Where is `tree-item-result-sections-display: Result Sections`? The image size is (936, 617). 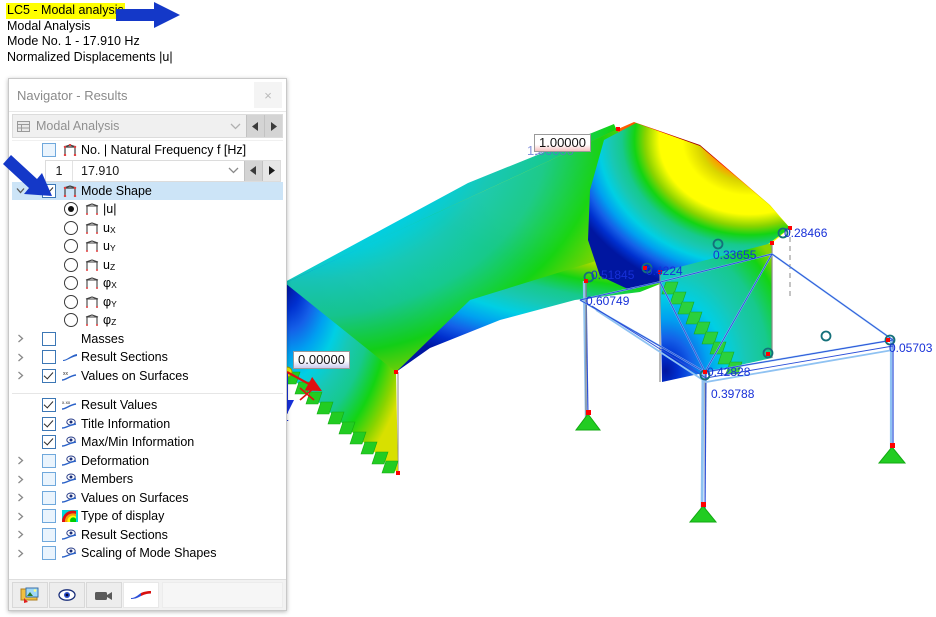
tree-item-result-sections-display: Result Sections is located at coordinates (147, 535).